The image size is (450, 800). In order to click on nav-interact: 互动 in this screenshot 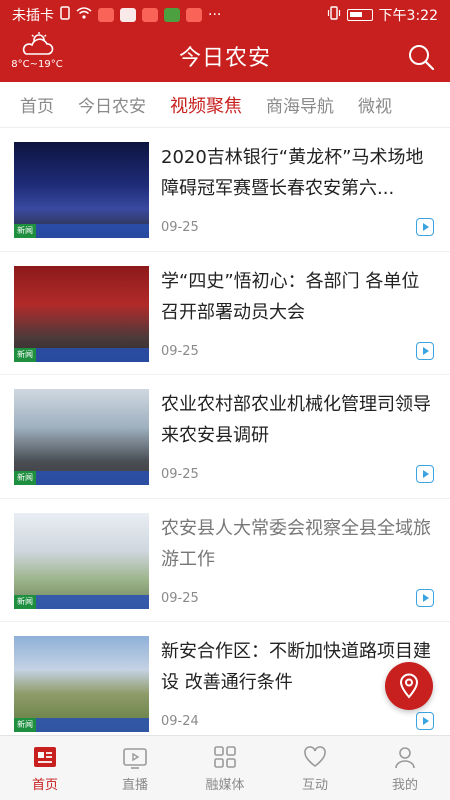, I will do `click(315, 768)`.